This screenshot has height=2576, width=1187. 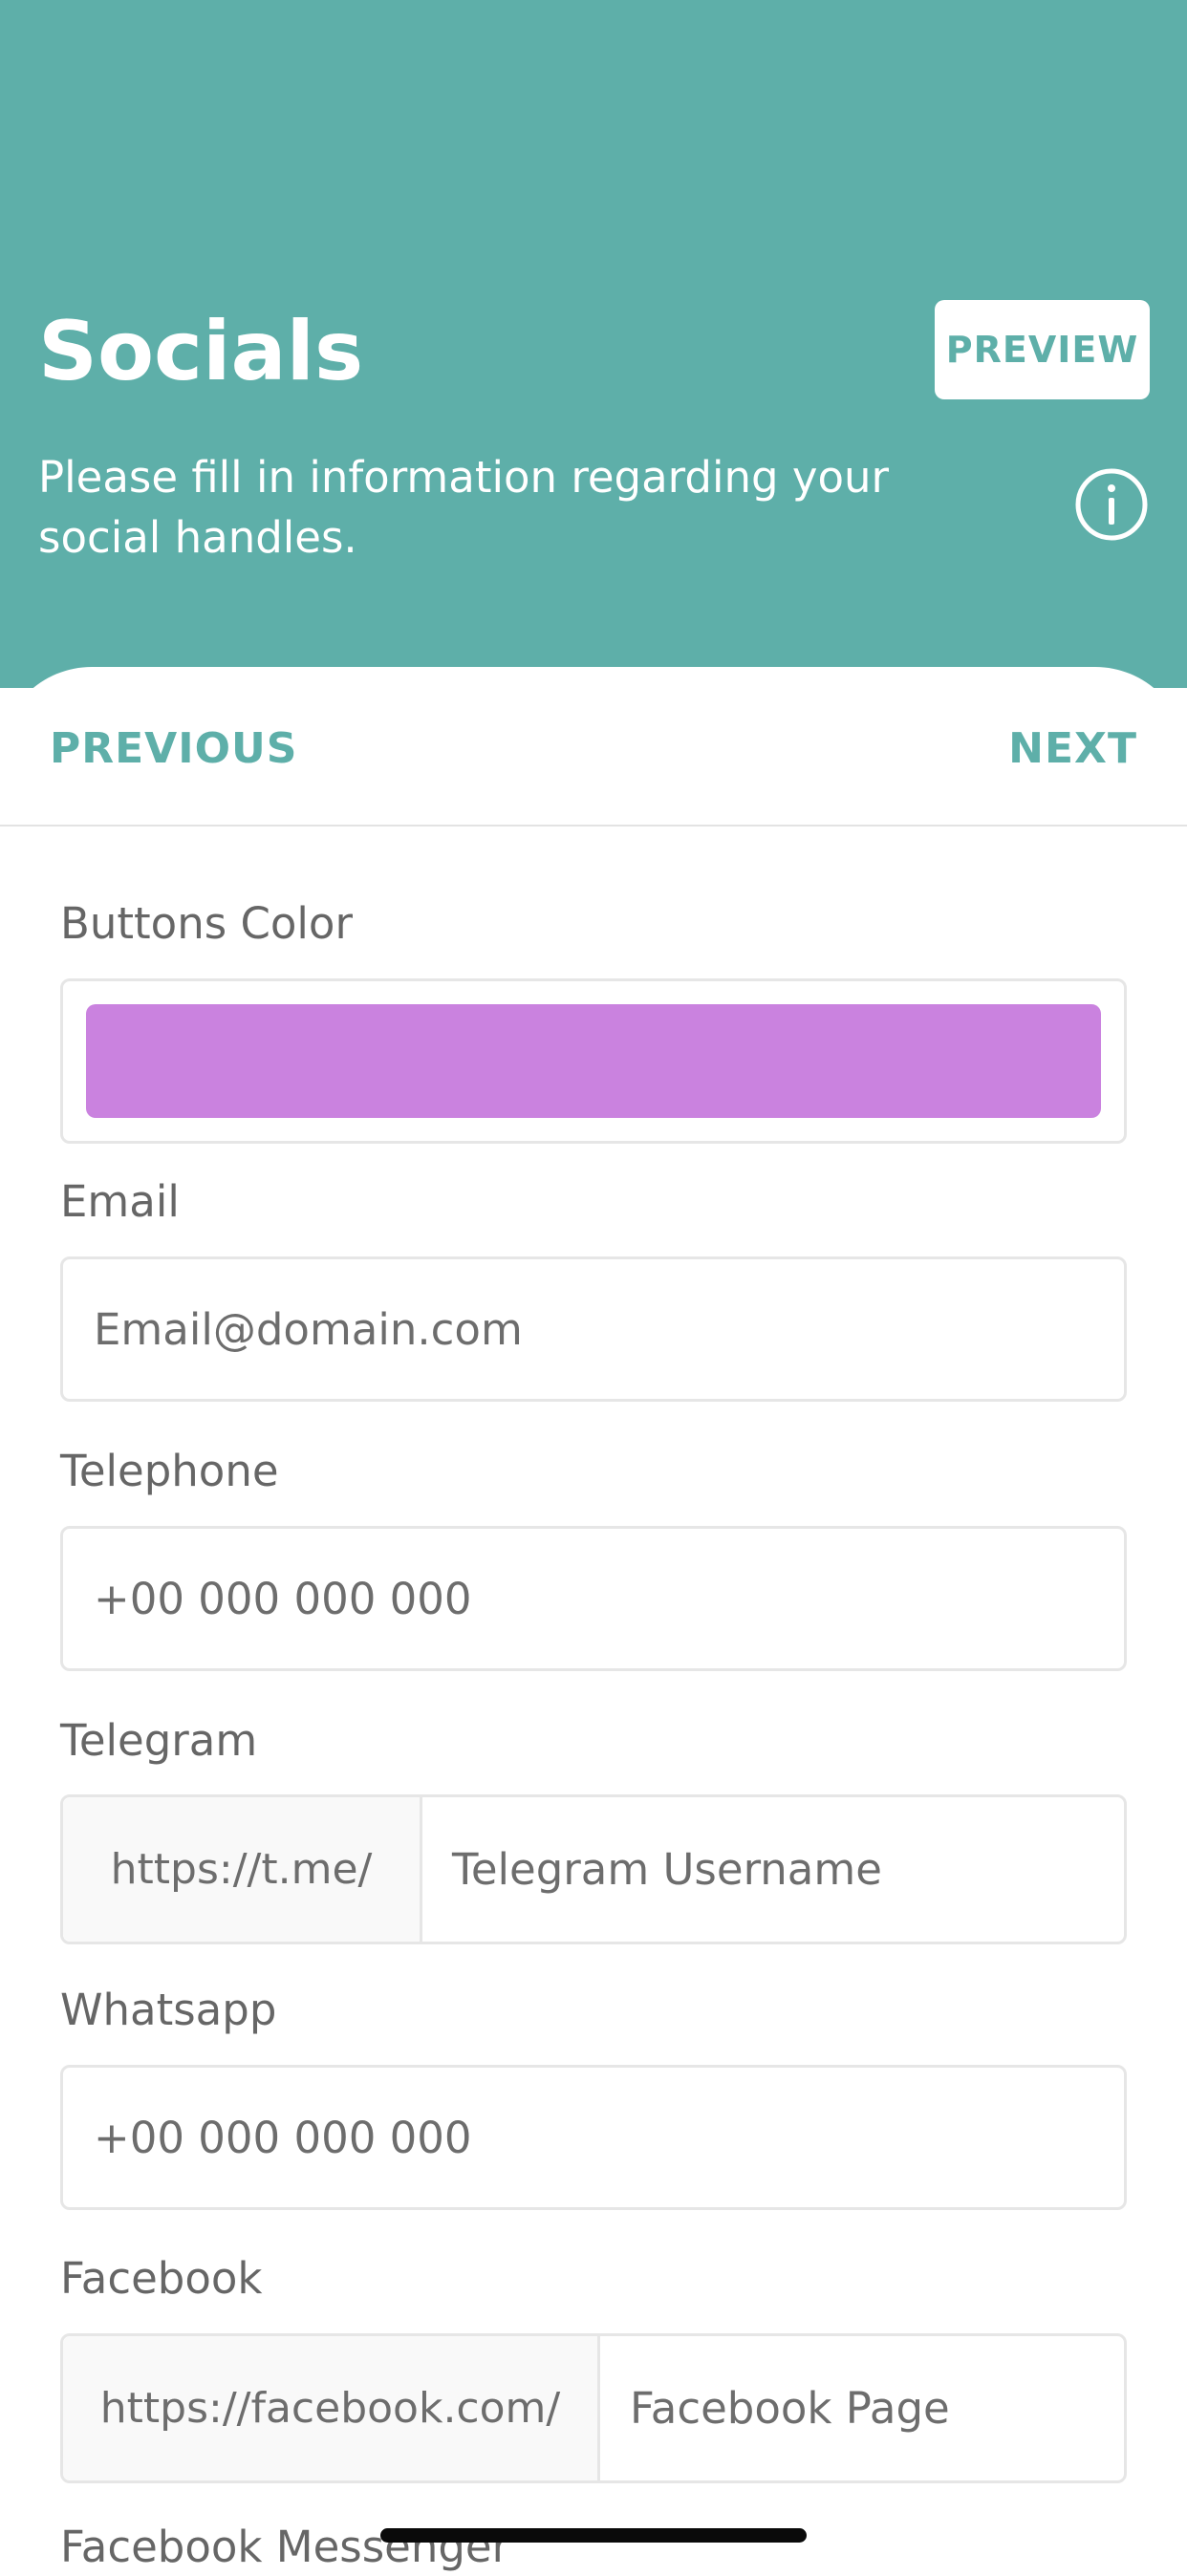 What do you see at coordinates (283, 2137) in the screenshot?
I see `whatsapp-input: +00 000 000 000` at bounding box center [283, 2137].